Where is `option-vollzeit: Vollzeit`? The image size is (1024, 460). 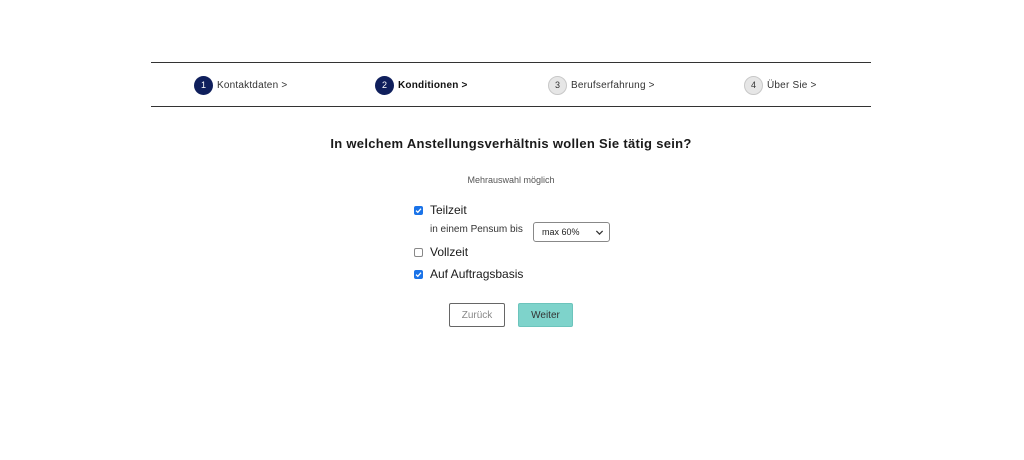
option-vollzeit: Vollzeit is located at coordinates (441, 252).